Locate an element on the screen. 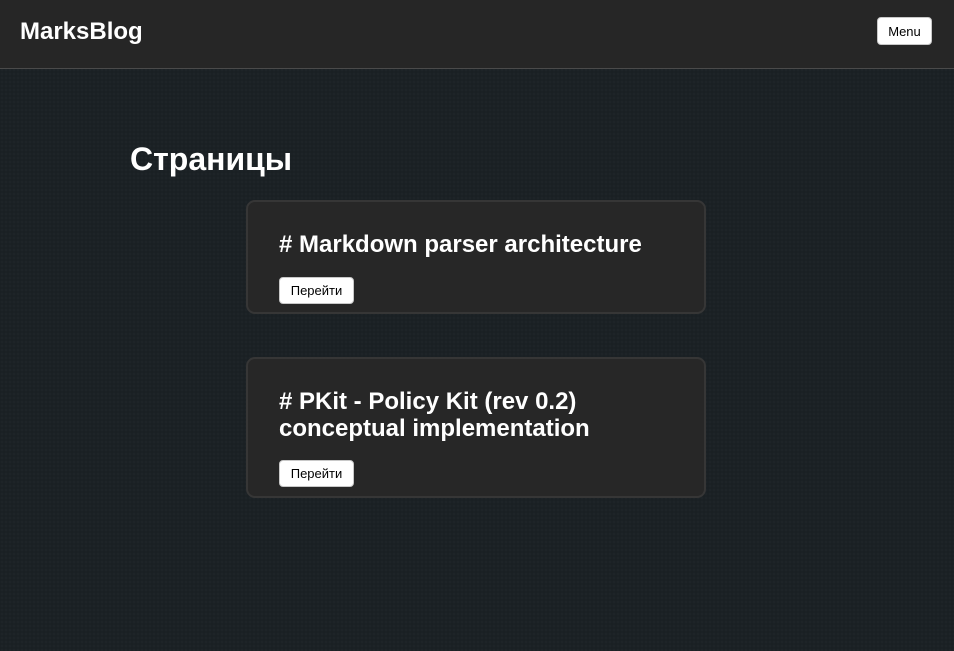 The height and width of the screenshot is (651, 954). menu-button: Menu is located at coordinates (904, 31).